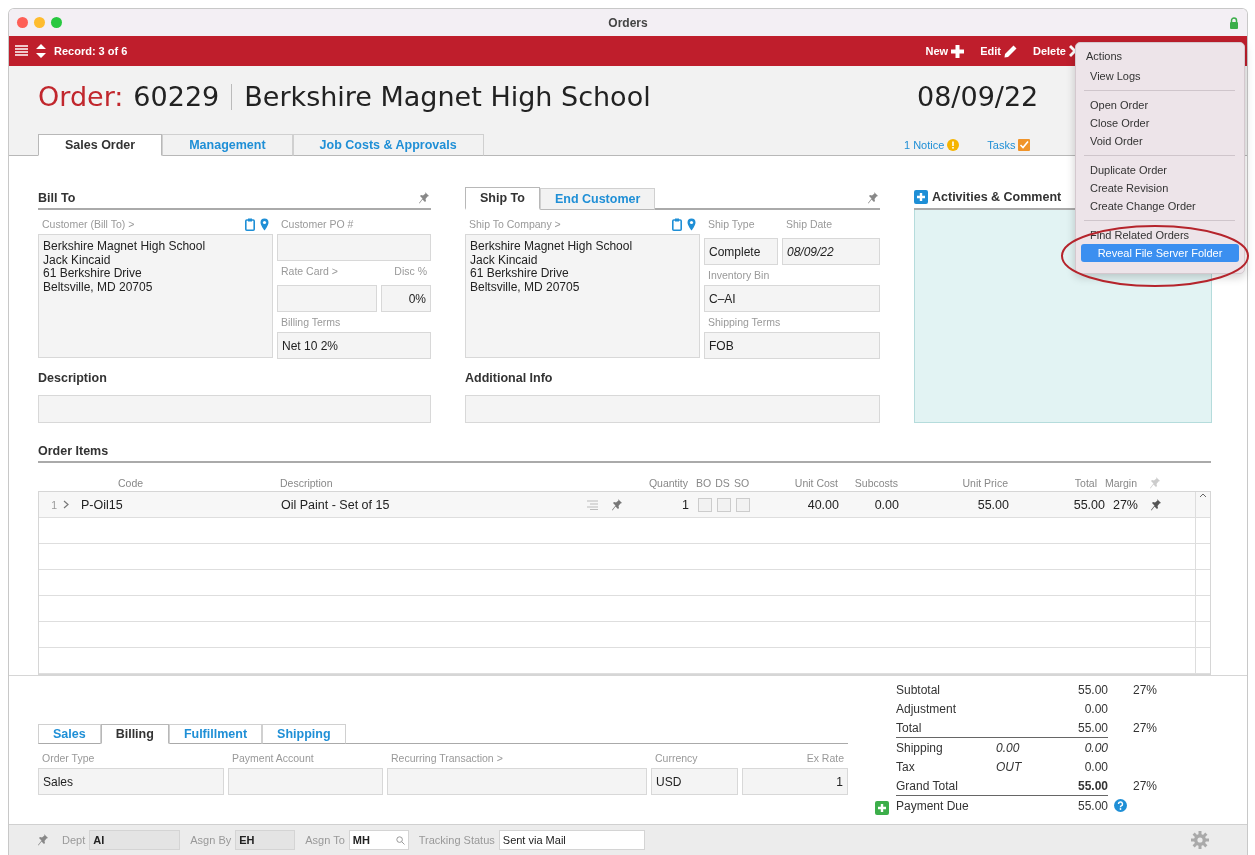 The width and height of the screenshot is (1255, 855). What do you see at coordinates (134, 734) in the screenshot?
I see `tab: Billing` at bounding box center [134, 734].